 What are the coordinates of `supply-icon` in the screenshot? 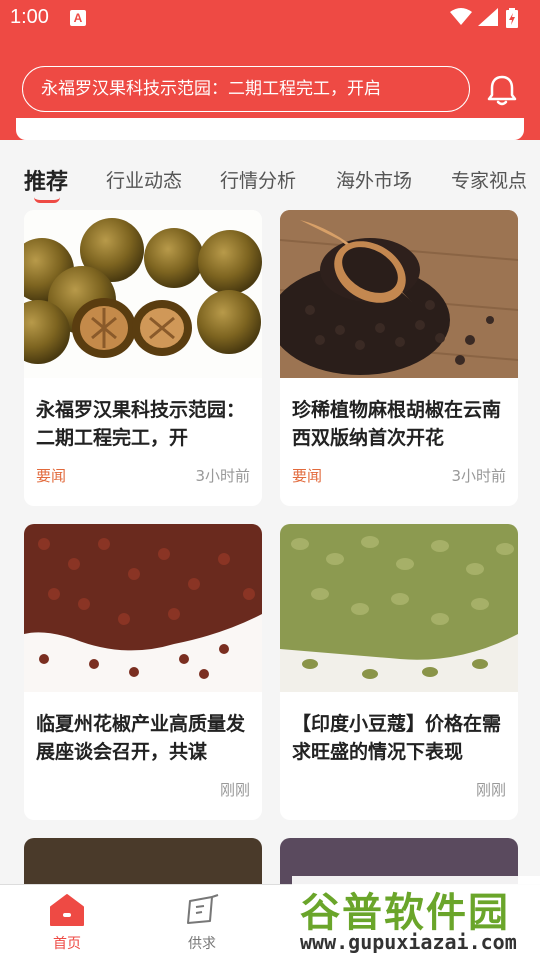 It's located at (203, 909).